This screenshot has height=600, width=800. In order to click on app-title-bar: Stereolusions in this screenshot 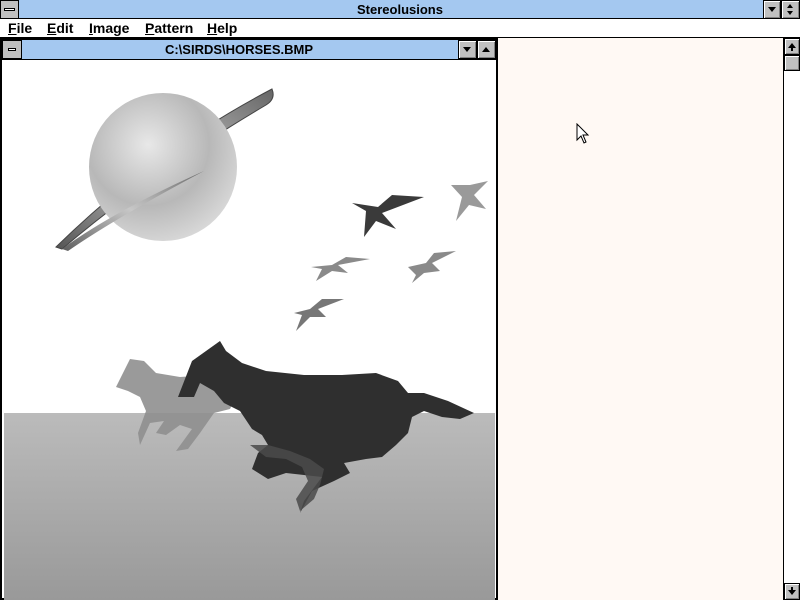, I will do `click(400, 9)`.